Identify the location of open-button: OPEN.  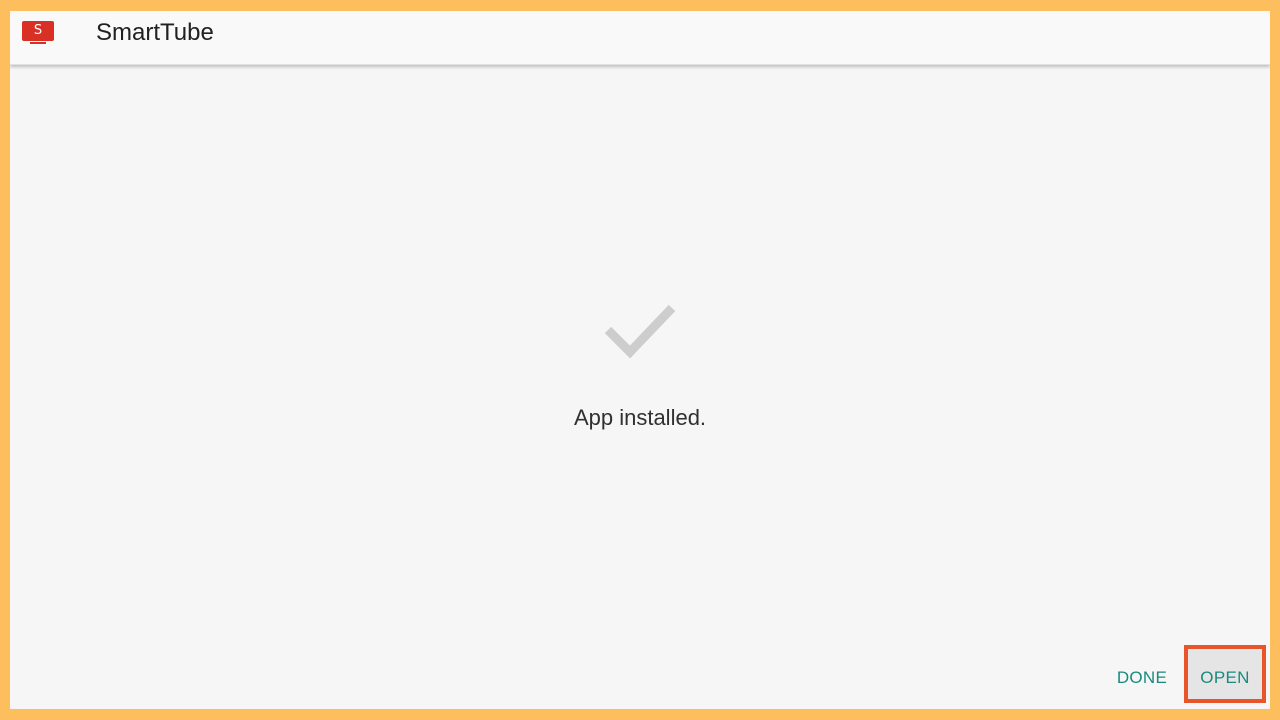
(1225, 674).